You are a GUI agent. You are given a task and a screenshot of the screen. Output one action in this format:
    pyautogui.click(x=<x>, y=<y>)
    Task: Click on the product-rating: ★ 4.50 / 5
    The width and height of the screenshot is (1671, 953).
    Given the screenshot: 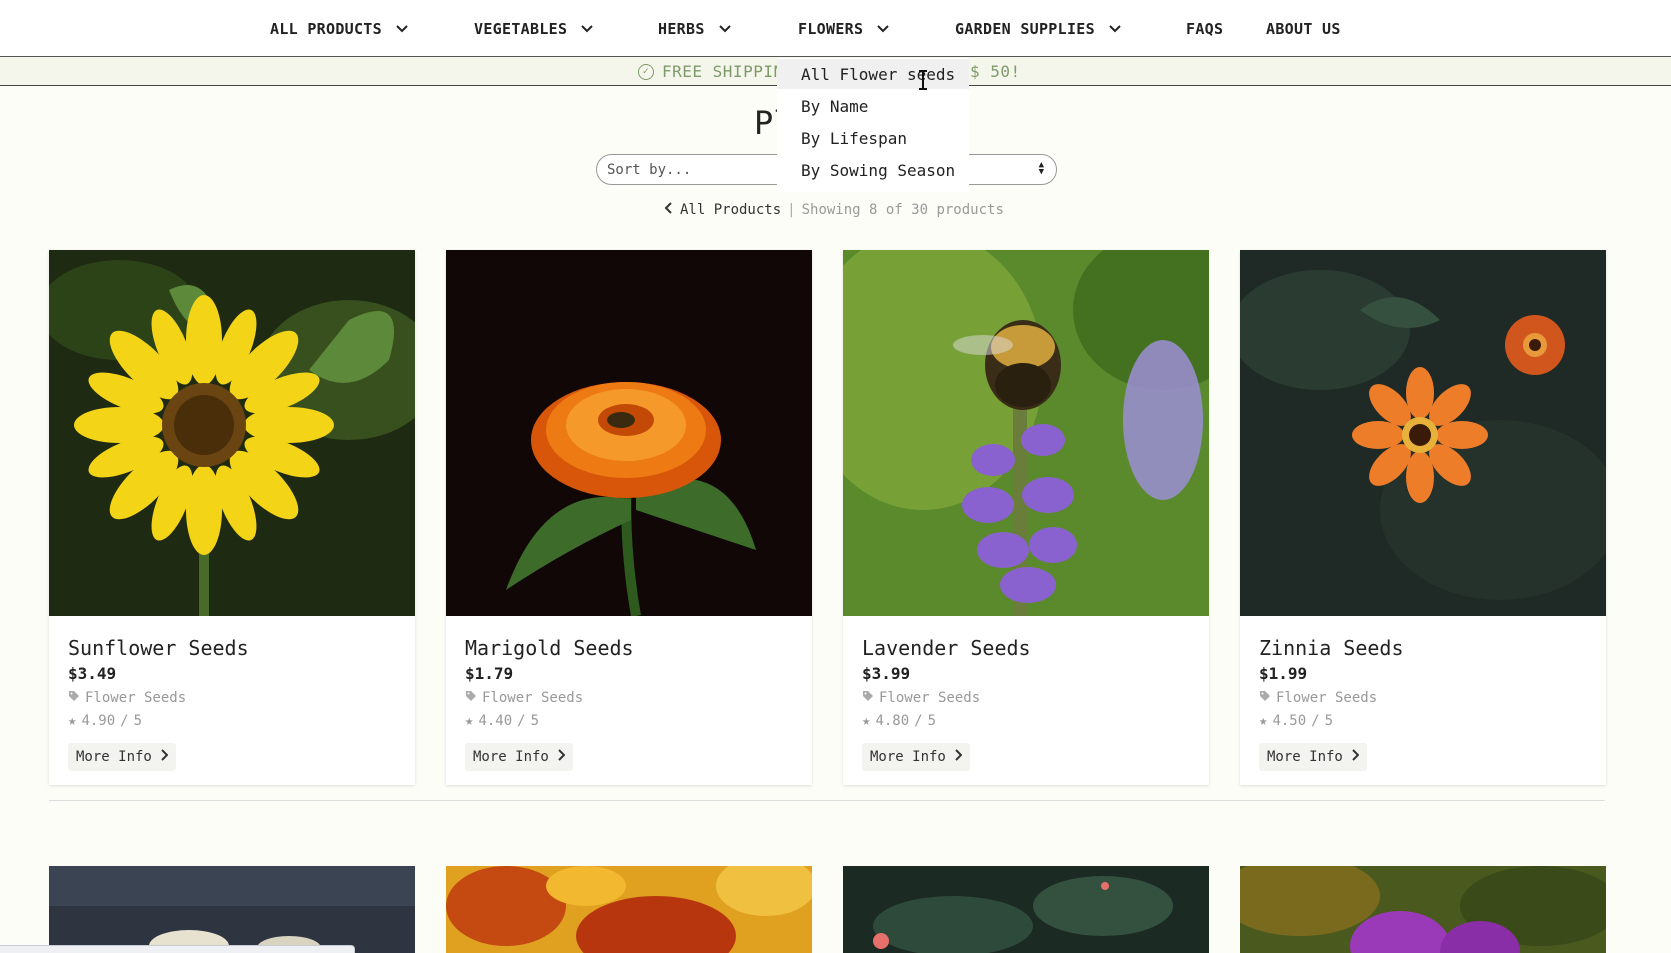 What is the action you would take?
    pyautogui.click(x=1296, y=721)
    